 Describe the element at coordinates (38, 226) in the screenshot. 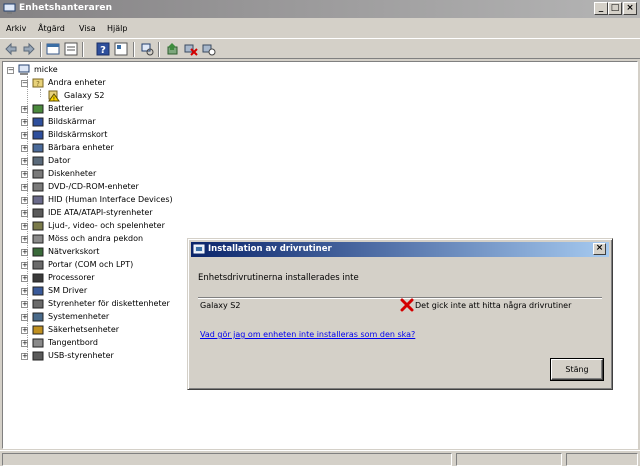

I see `sound-icon` at that location.